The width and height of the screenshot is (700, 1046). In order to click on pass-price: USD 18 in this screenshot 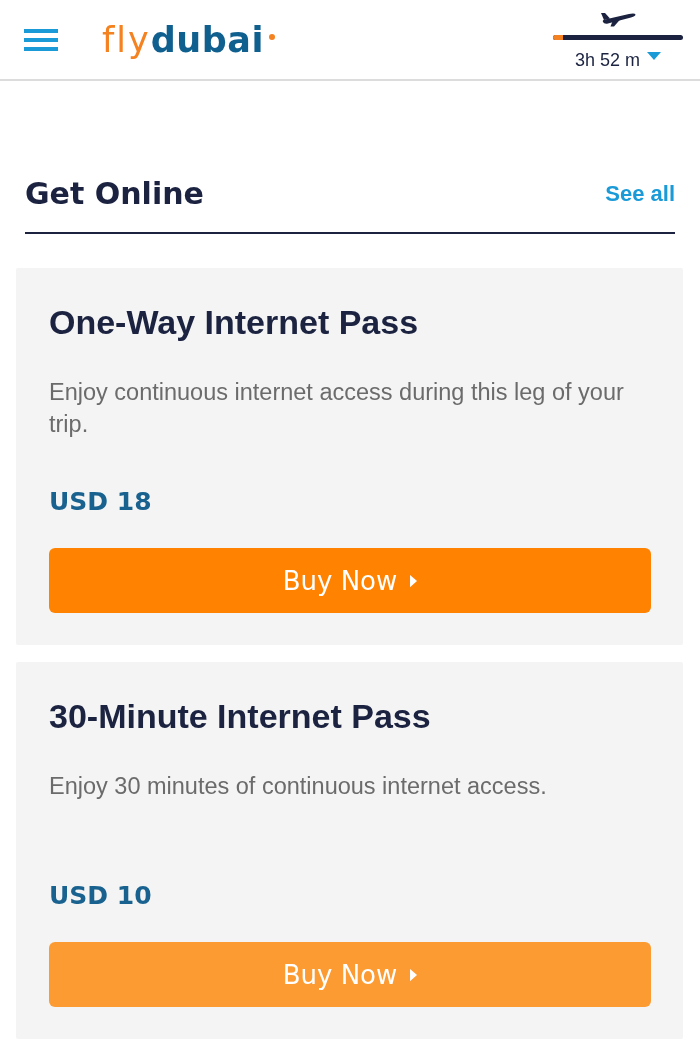, I will do `click(101, 502)`.